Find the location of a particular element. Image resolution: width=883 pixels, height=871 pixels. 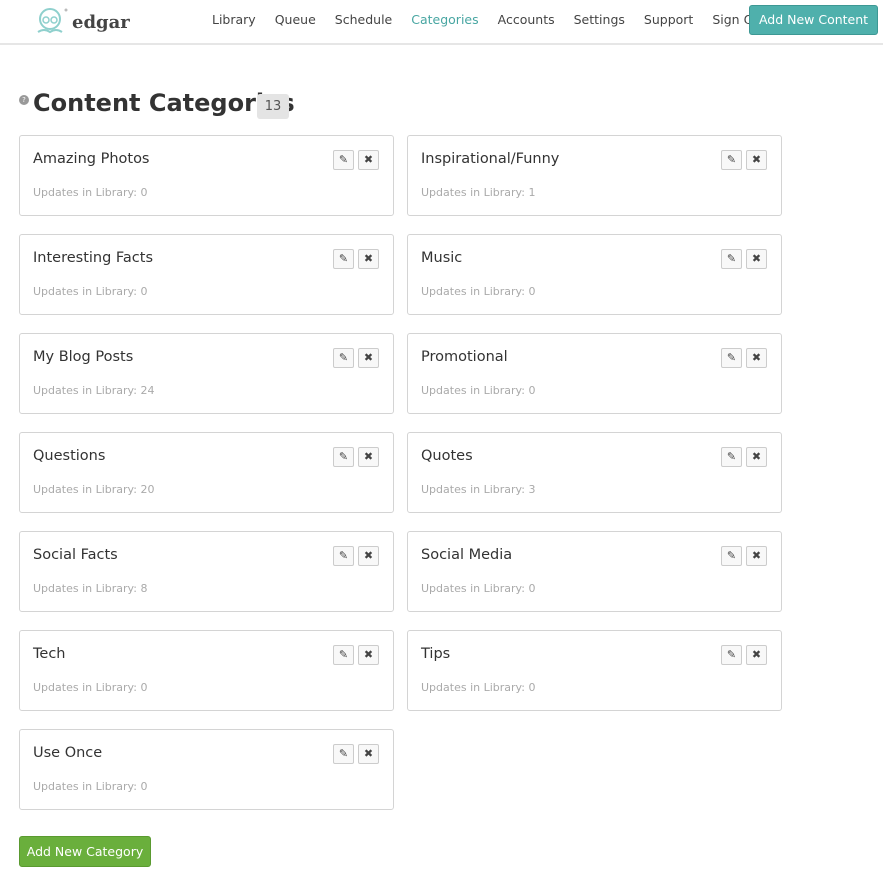

category-update-count: Updates in Library: 3 is located at coordinates (478, 489).